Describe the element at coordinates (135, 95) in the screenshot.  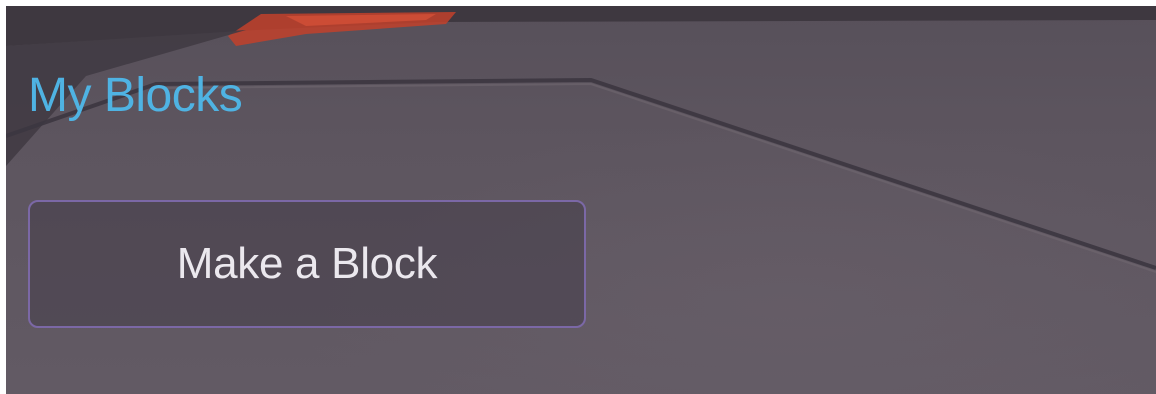
I see `section-title-my-blocks: My Blocks` at that location.